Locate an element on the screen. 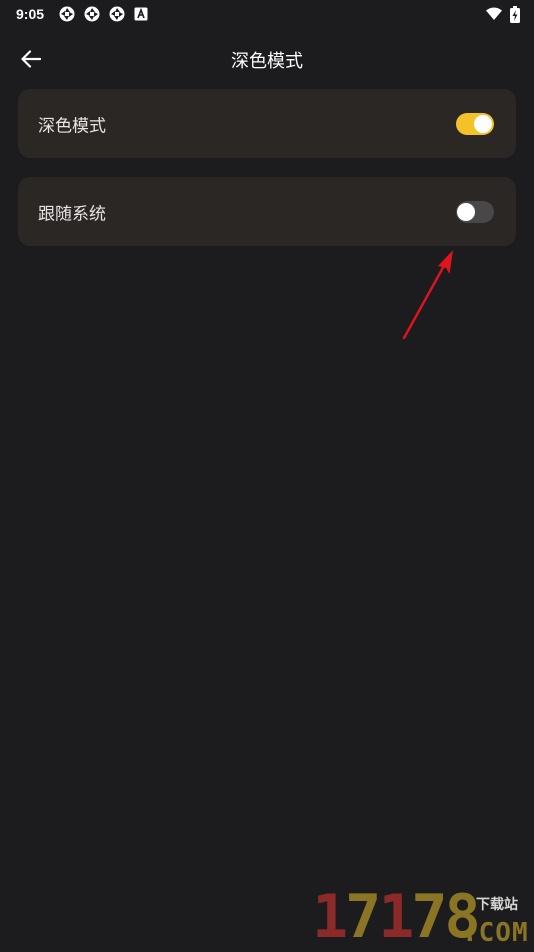 The image size is (534, 952). status-right is located at coordinates (503, 14).